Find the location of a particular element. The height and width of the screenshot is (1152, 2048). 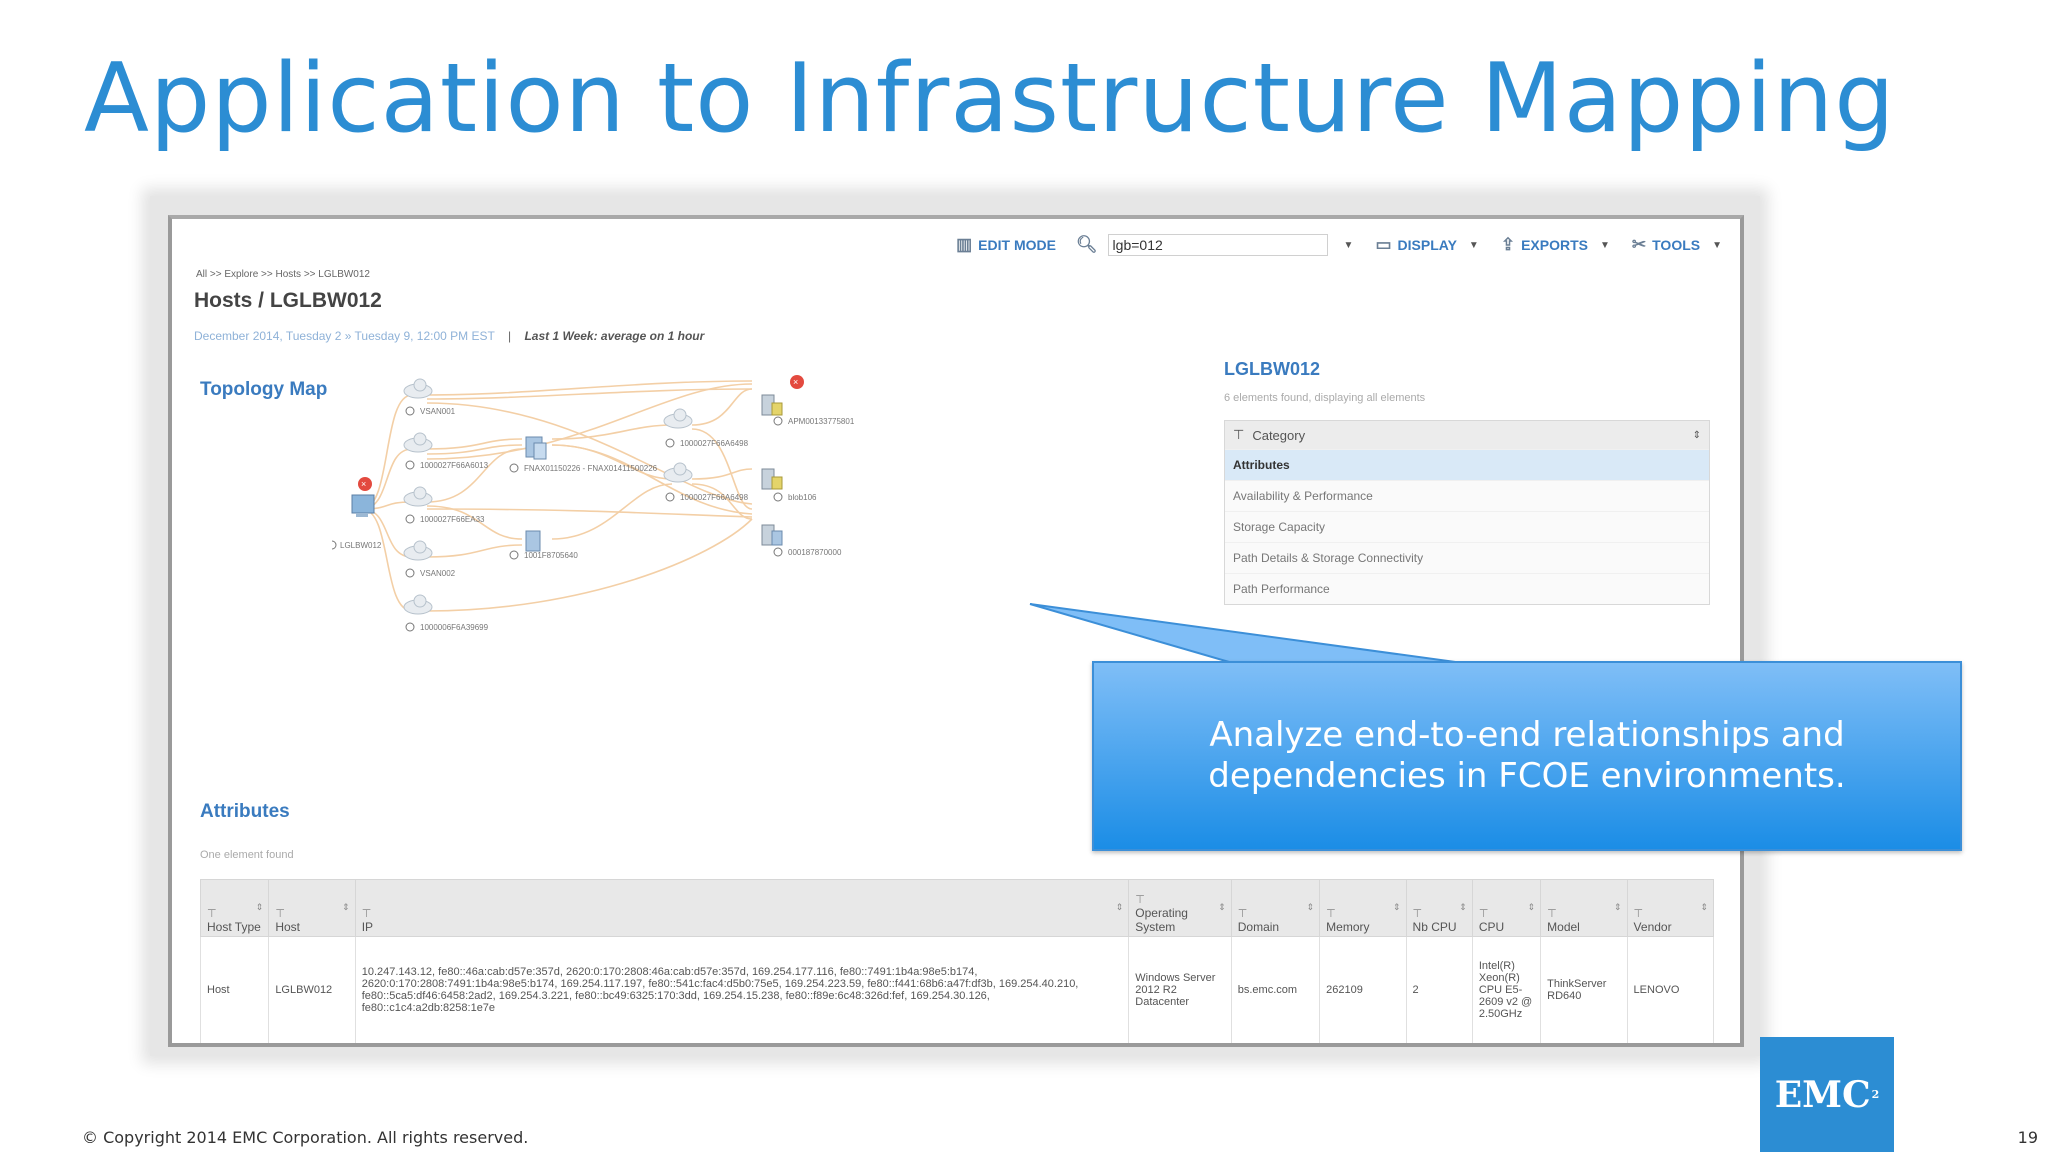

display-label: DISPLAY is located at coordinates (1427, 245).